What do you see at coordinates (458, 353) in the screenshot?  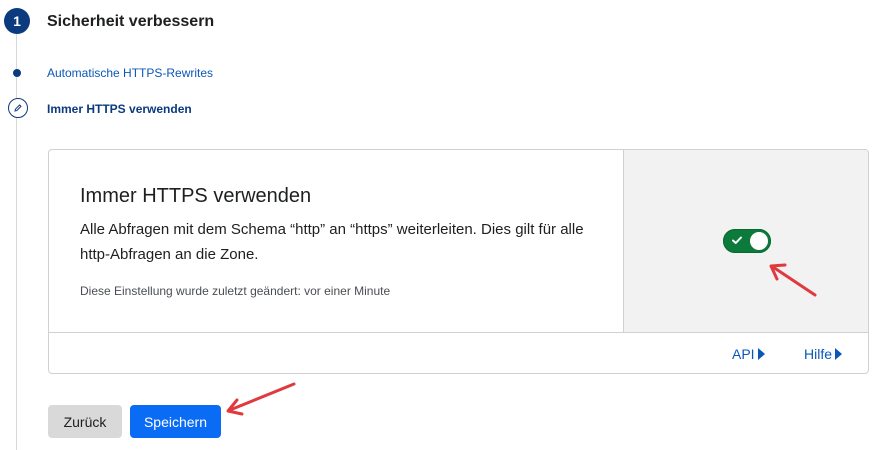 I see `setting-card-footer: API Hilfe` at bounding box center [458, 353].